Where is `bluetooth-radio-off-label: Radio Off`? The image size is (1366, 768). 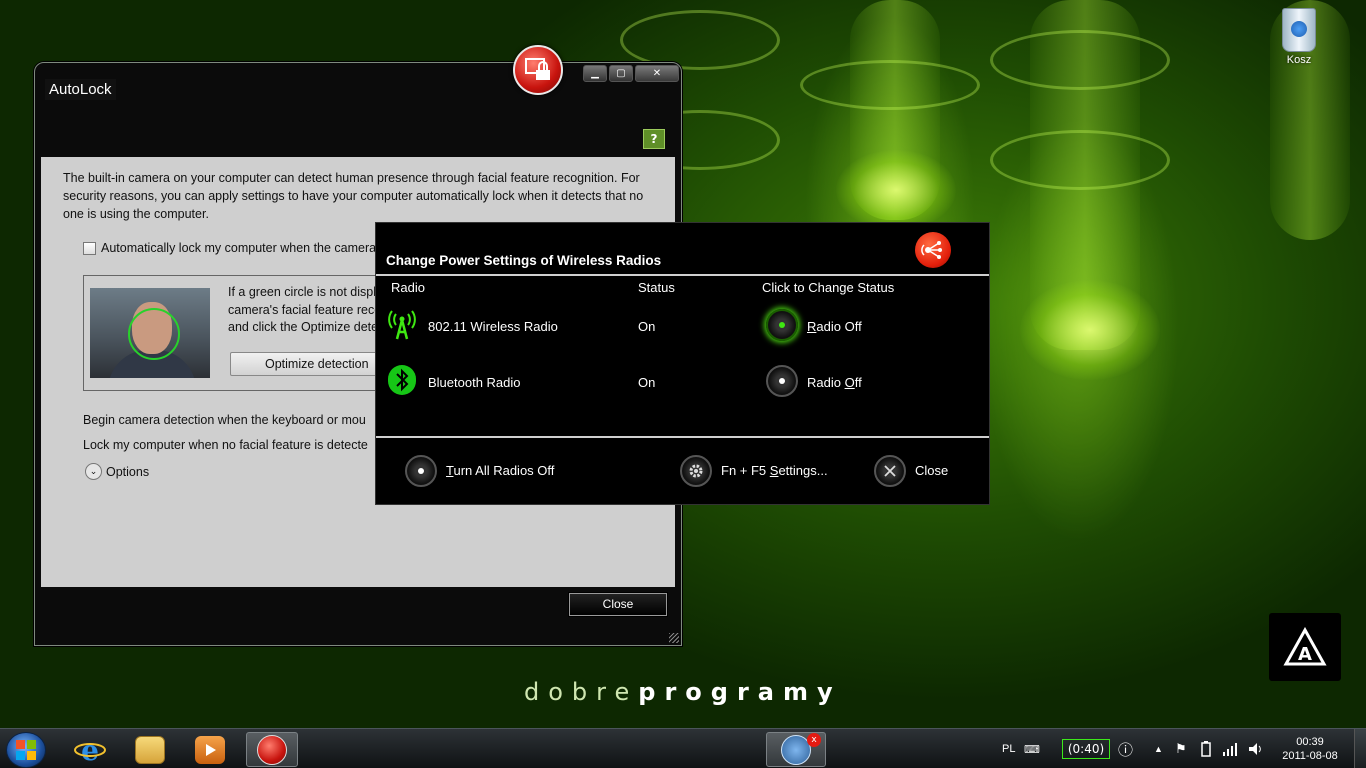
bluetooth-radio-off-label: Radio Off is located at coordinates (834, 382).